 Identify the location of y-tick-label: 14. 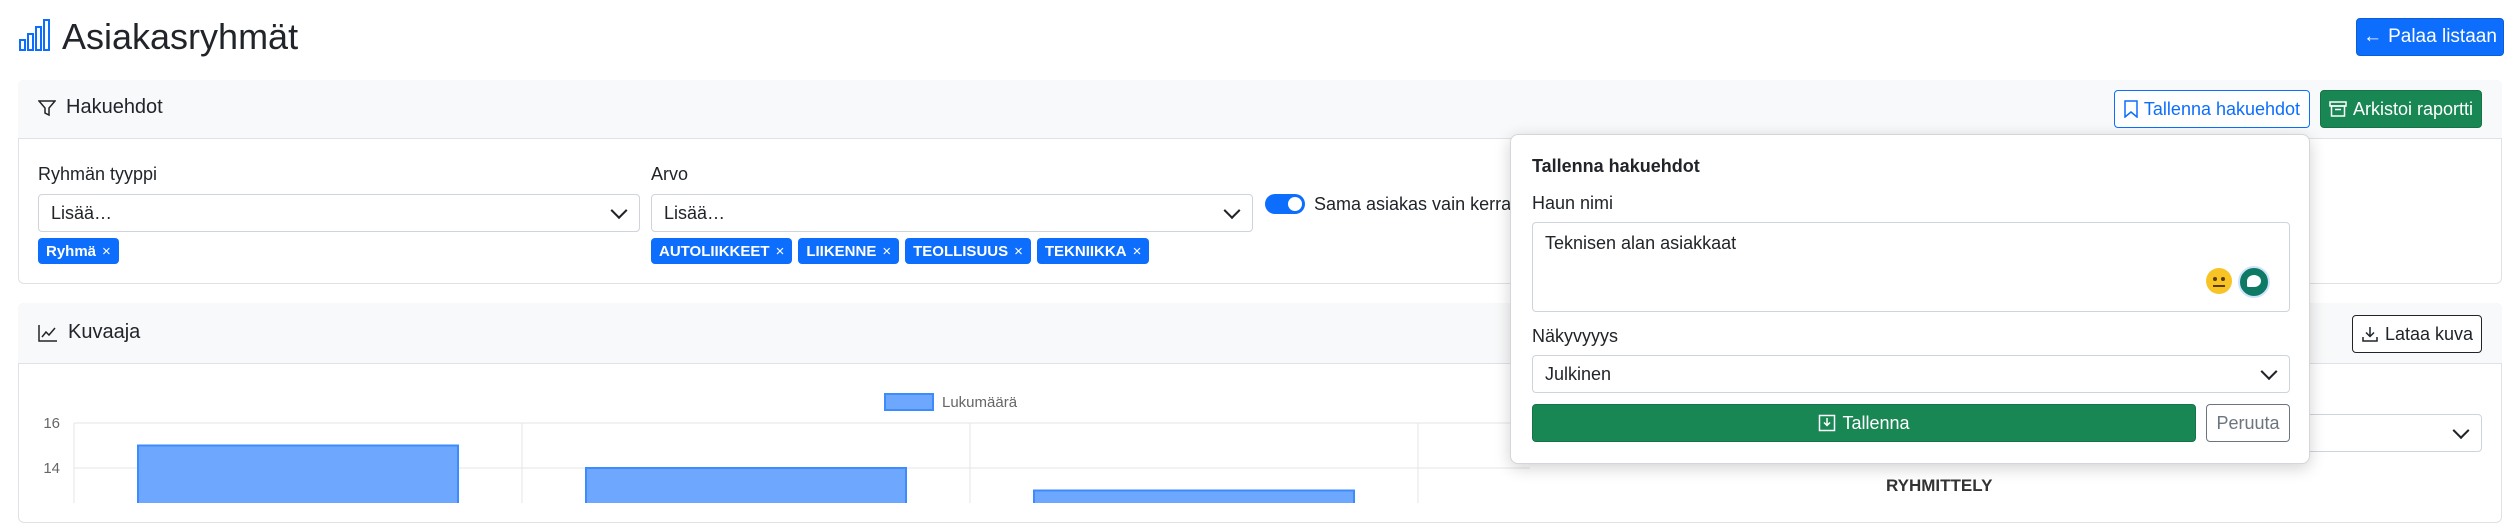
(51, 468).